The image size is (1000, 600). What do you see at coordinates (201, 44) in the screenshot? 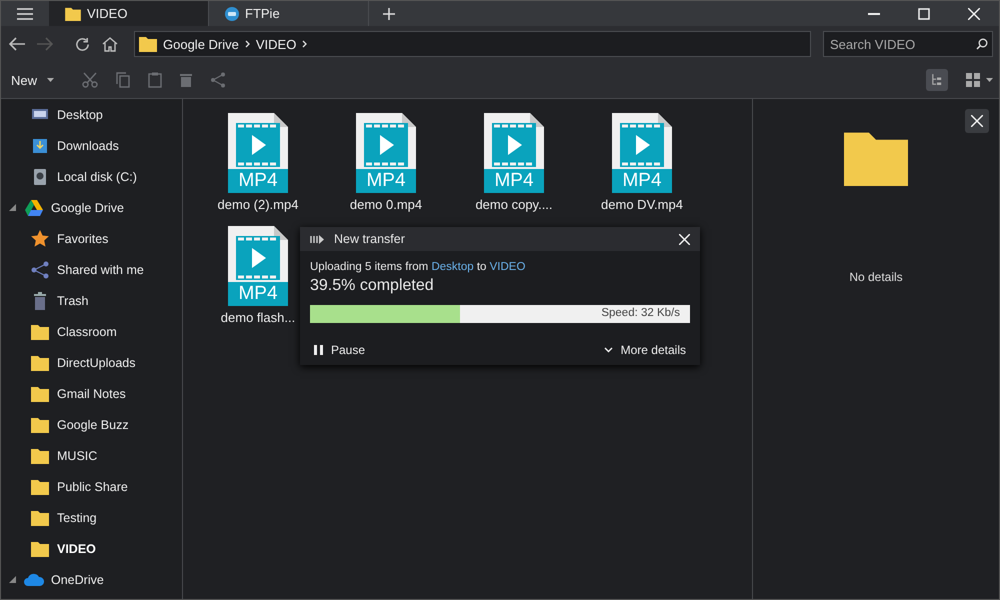
I see `breadcrumb: Google Drive` at bounding box center [201, 44].